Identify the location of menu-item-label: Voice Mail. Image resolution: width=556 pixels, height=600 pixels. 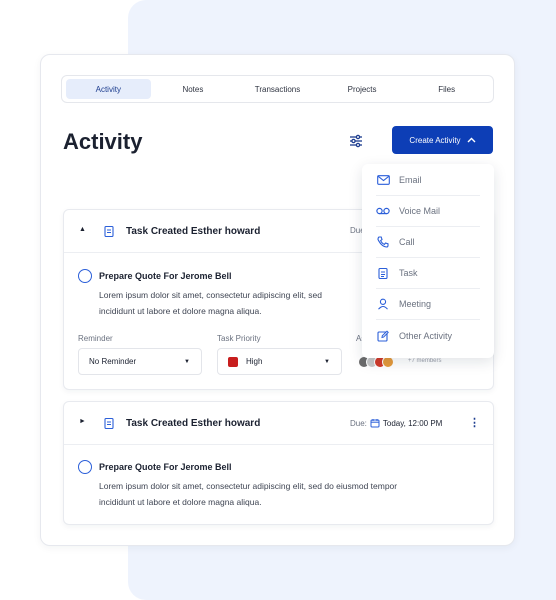
(420, 211).